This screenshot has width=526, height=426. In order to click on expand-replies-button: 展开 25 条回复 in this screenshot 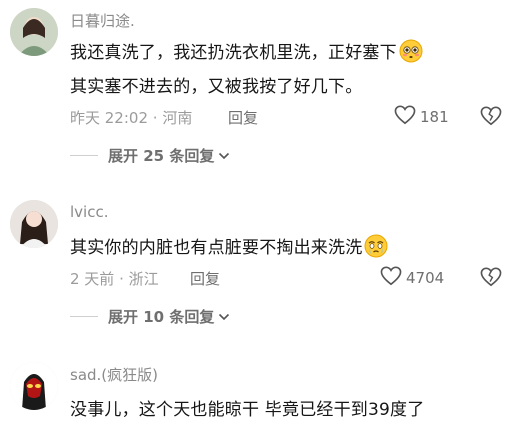, I will do `click(150, 155)`.